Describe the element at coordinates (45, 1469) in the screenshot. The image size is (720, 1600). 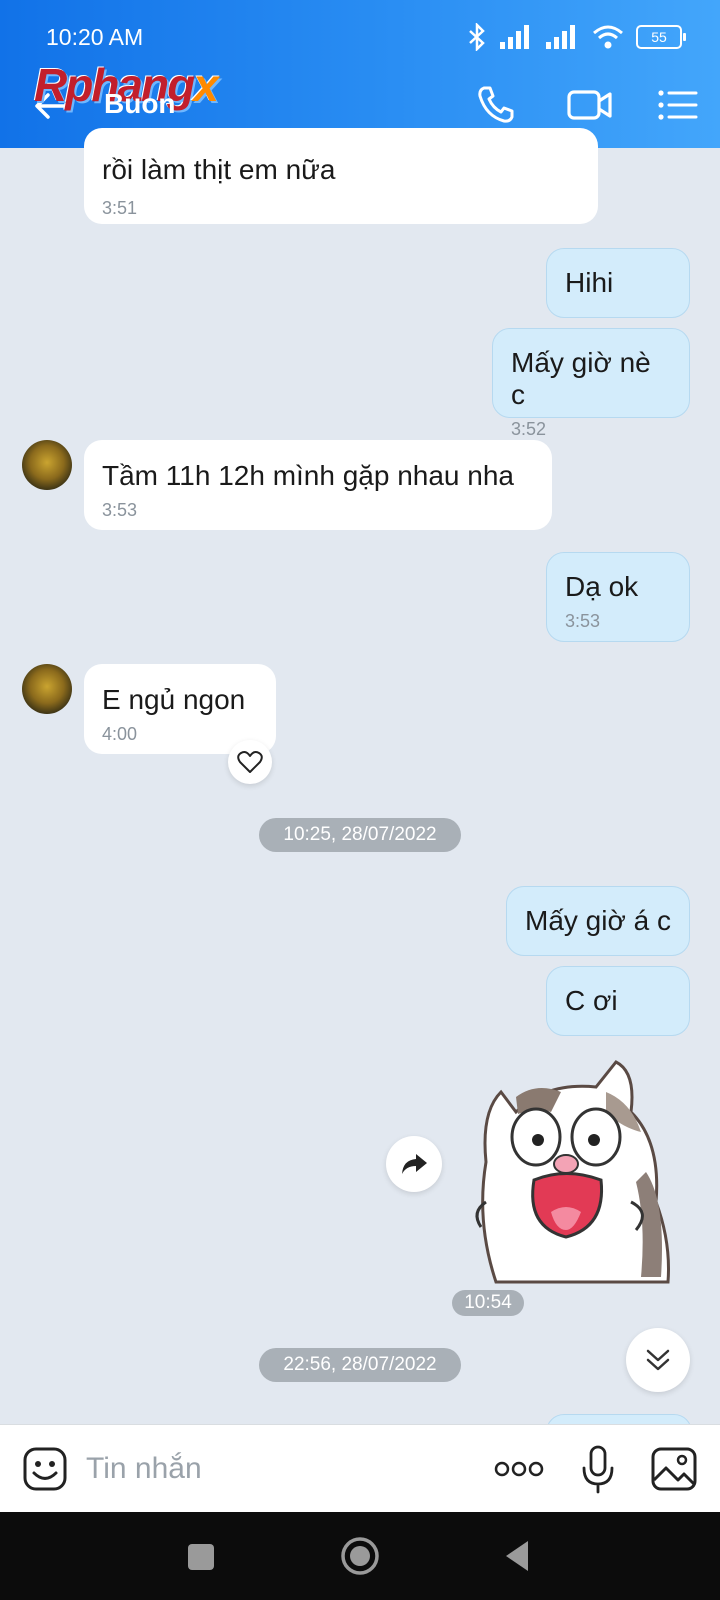
I see `emoji-sticker-icon` at that location.